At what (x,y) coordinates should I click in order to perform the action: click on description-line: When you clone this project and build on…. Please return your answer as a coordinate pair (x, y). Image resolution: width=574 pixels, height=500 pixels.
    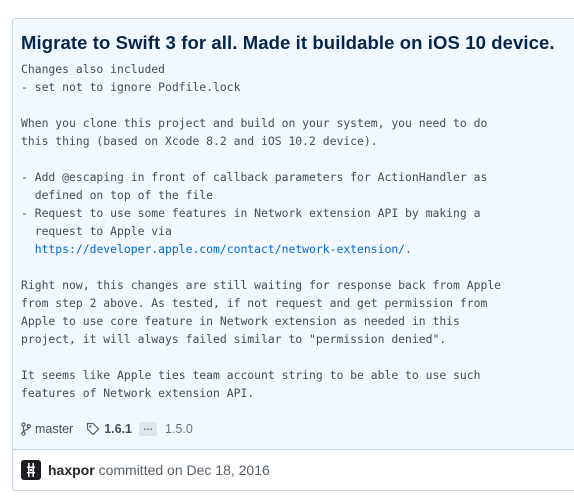
    Looking at the image, I should click on (254, 123).